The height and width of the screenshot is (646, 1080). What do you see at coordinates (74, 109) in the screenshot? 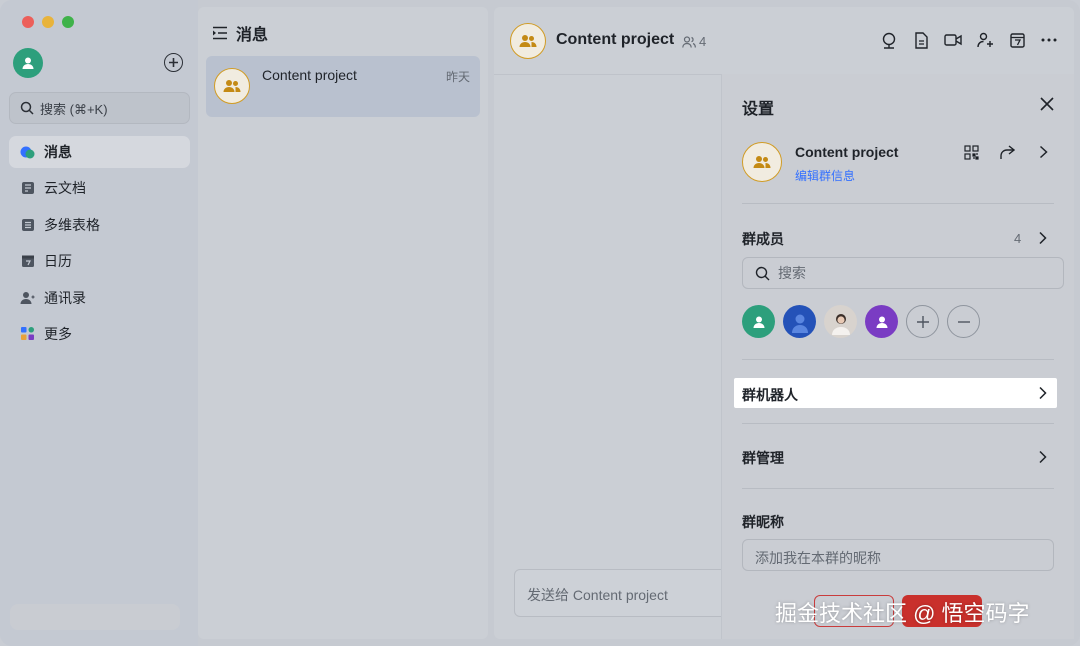
I see `search-placeholder: 搜索 (⌘+K)` at bounding box center [74, 109].